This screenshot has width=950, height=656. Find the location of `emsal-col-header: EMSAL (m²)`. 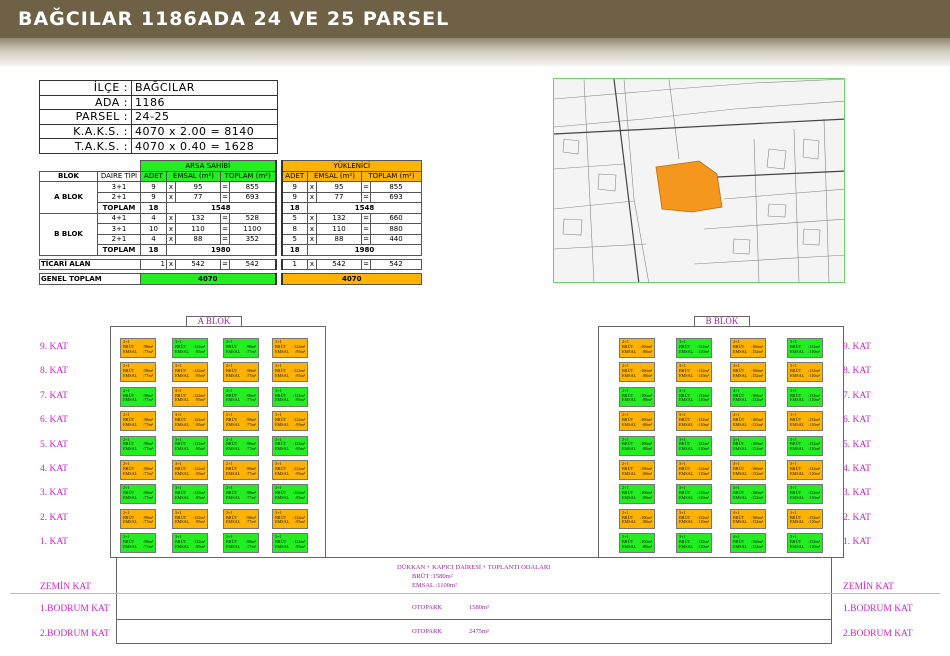

emsal-col-header: EMSAL (m²) is located at coordinates (193, 176).